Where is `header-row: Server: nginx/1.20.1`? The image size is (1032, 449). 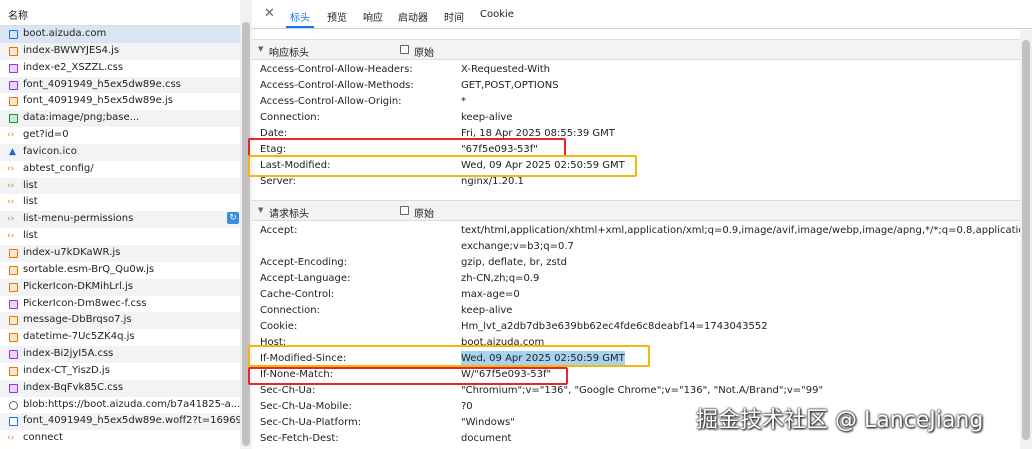 header-row: Server: nginx/1.20.1 is located at coordinates (636, 182).